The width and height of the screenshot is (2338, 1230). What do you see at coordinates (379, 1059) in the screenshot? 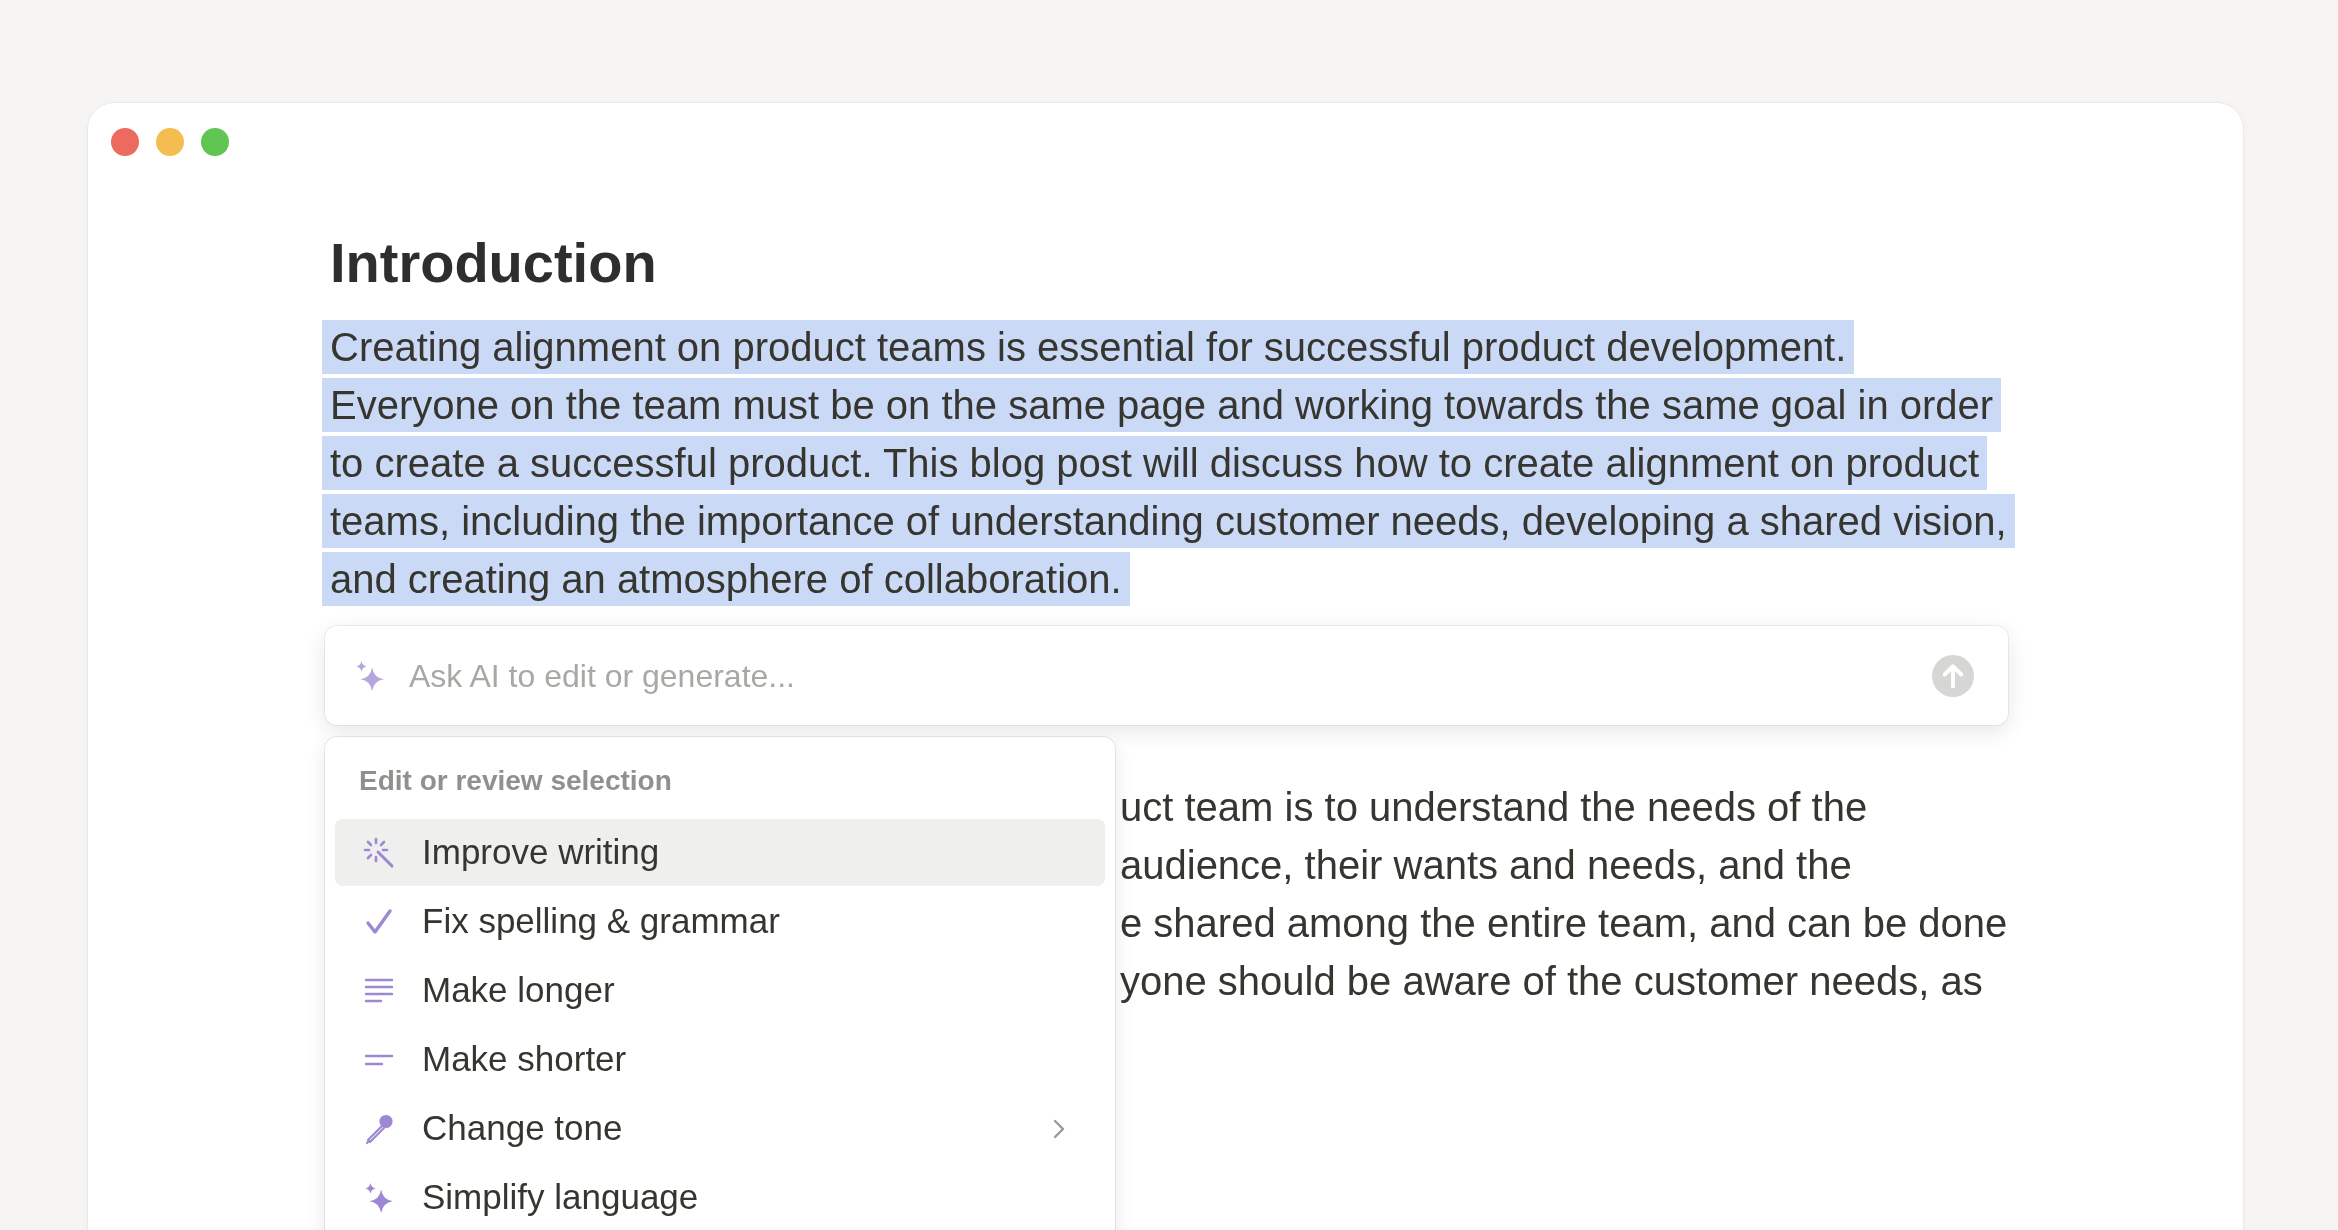
I see `short-lines-icon` at bounding box center [379, 1059].